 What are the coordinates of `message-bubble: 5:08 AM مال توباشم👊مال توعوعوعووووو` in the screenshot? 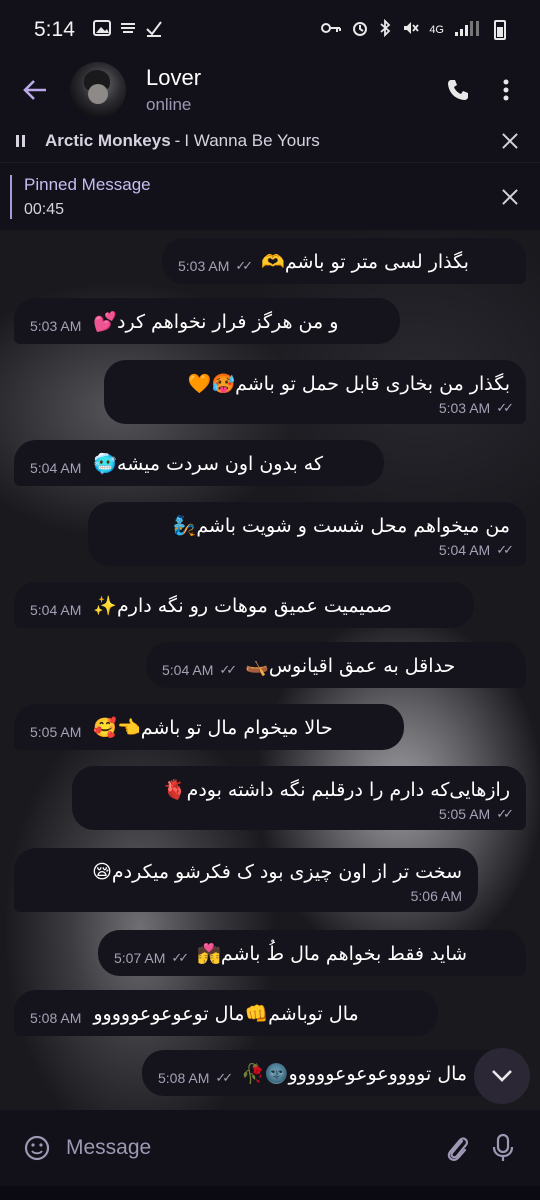 It's located at (226, 1013).